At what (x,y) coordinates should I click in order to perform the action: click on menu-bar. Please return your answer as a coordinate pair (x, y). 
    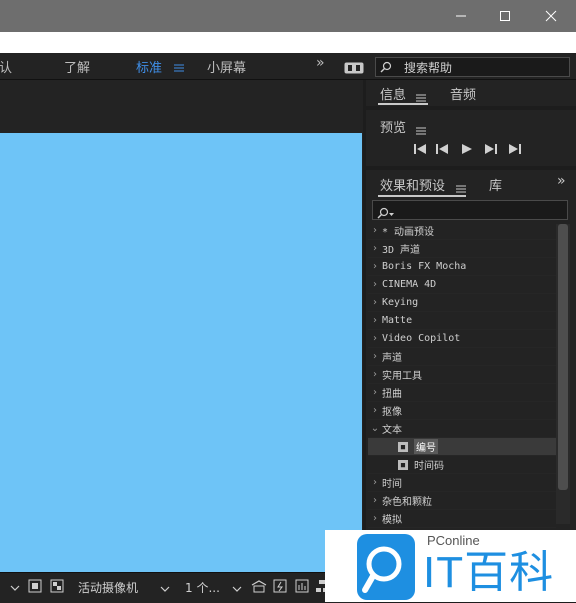
    Looking at the image, I should click on (288, 42).